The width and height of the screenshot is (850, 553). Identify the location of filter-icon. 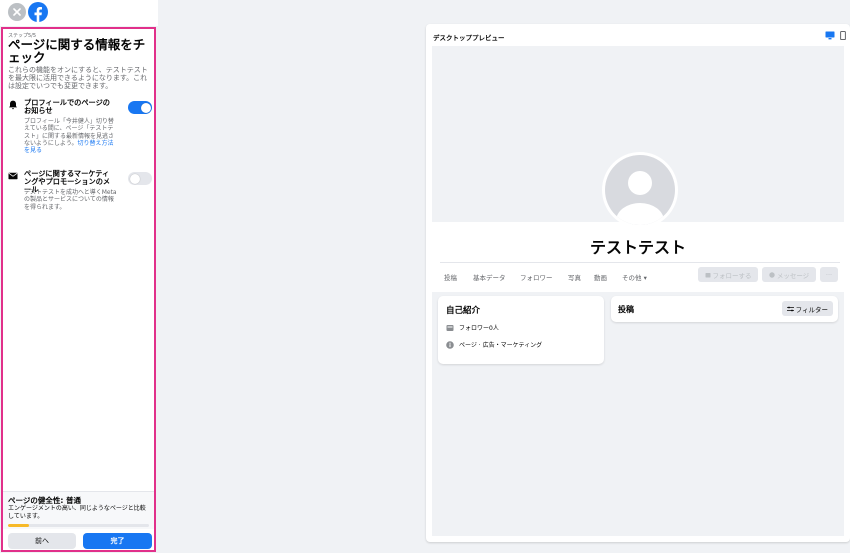
(790, 308).